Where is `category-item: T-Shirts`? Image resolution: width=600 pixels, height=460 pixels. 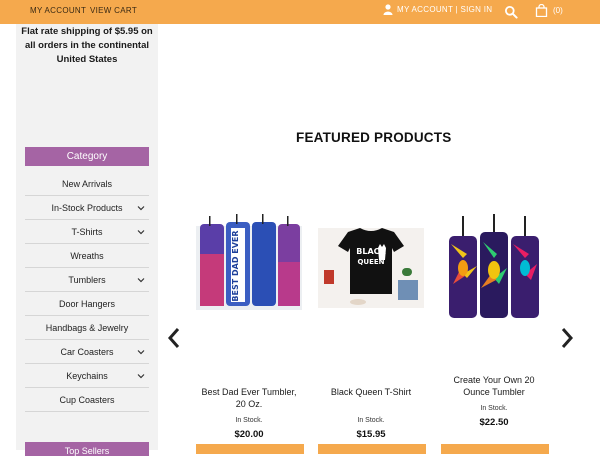 category-item: T-Shirts is located at coordinates (87, 232).